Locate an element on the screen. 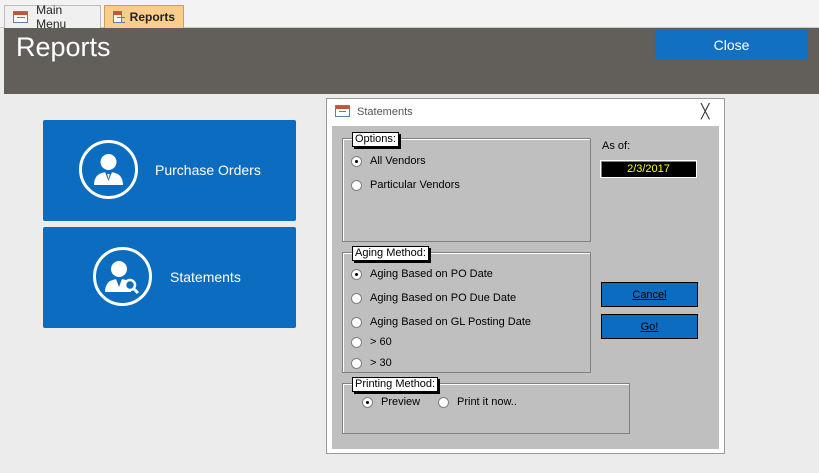 The image size is (819, 473). option-print-now: Print it now.. is located at coordinates (477, 402).